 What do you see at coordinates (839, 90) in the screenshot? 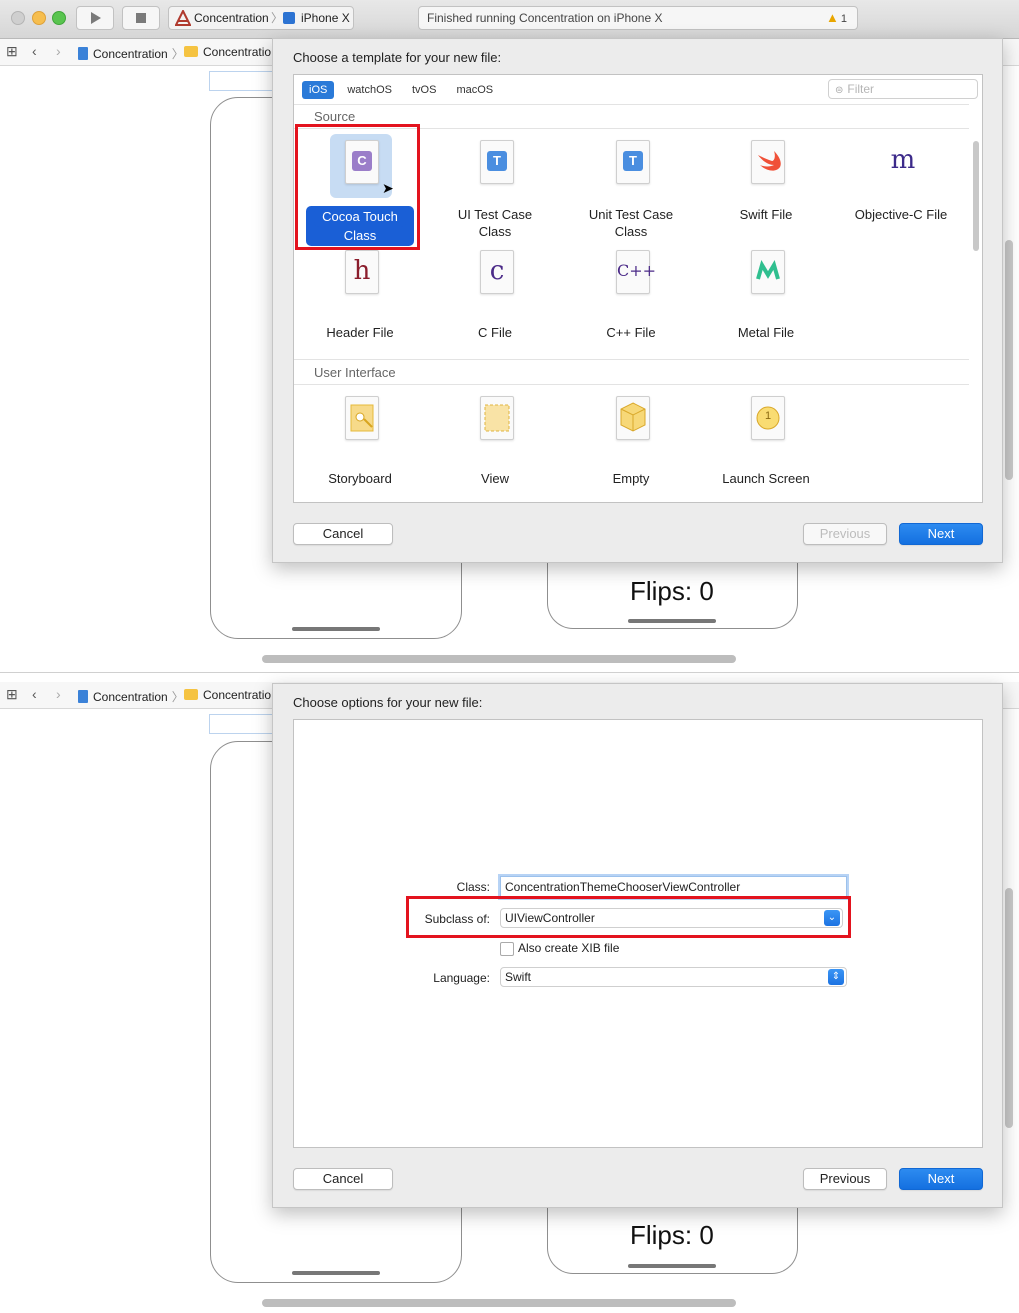
I see `filter-icon: ⊜` at bounding box center [839, 90].